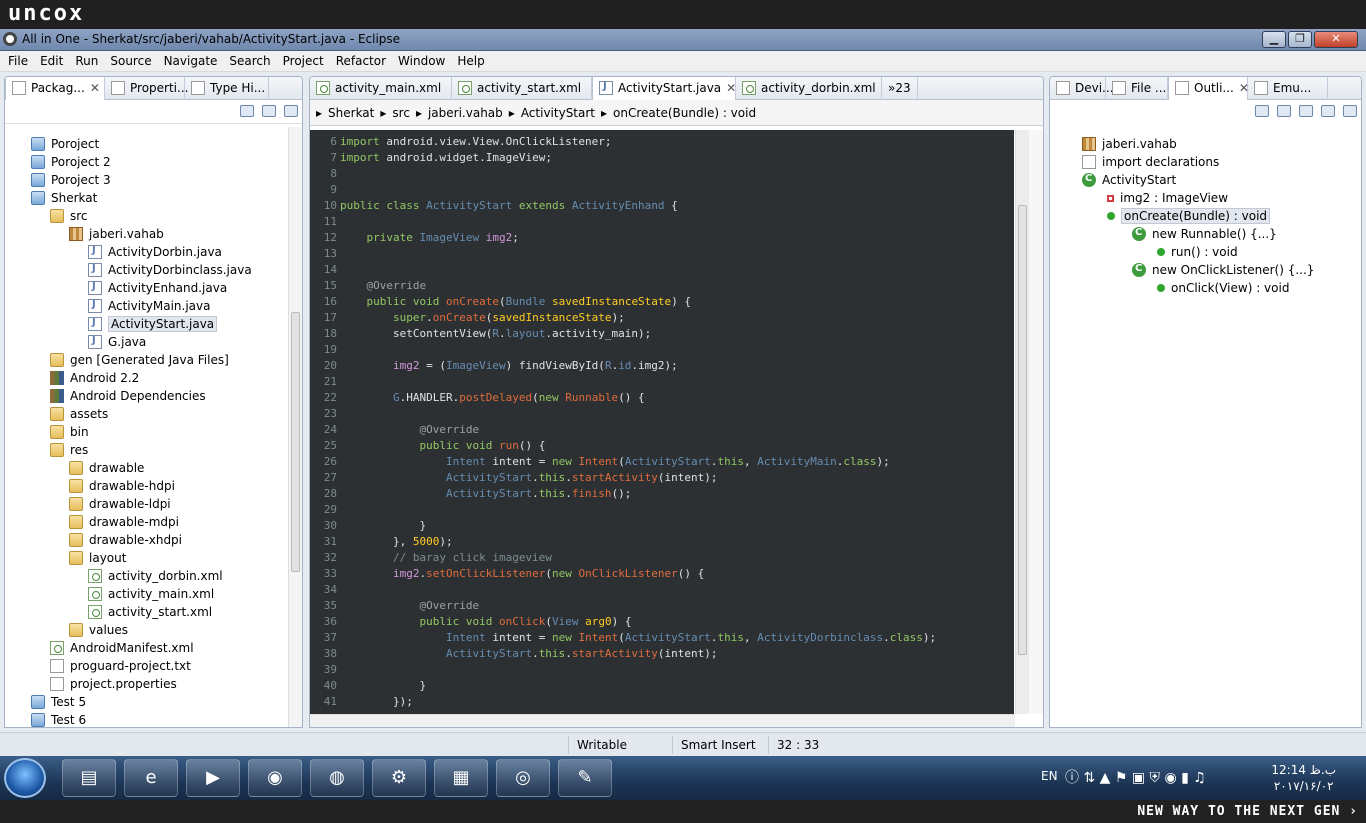 The height and width of the screenshot is (823, 1366). What do you see at coordinates (117, 342) in the screenshot?
I see `tree-item: G.java` at bounding box center [117, 342].